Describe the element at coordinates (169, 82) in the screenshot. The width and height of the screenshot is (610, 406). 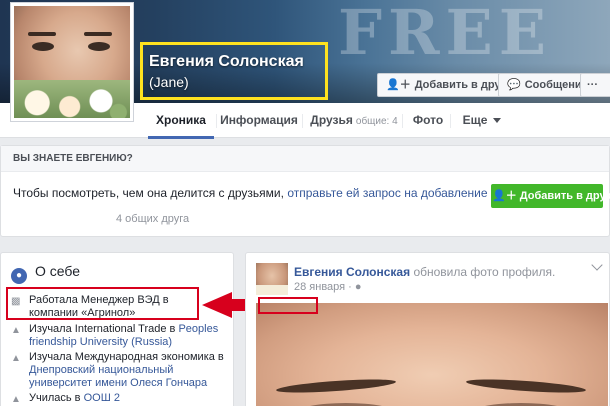
I see `profile-alt-name: (Jane)` at that location.